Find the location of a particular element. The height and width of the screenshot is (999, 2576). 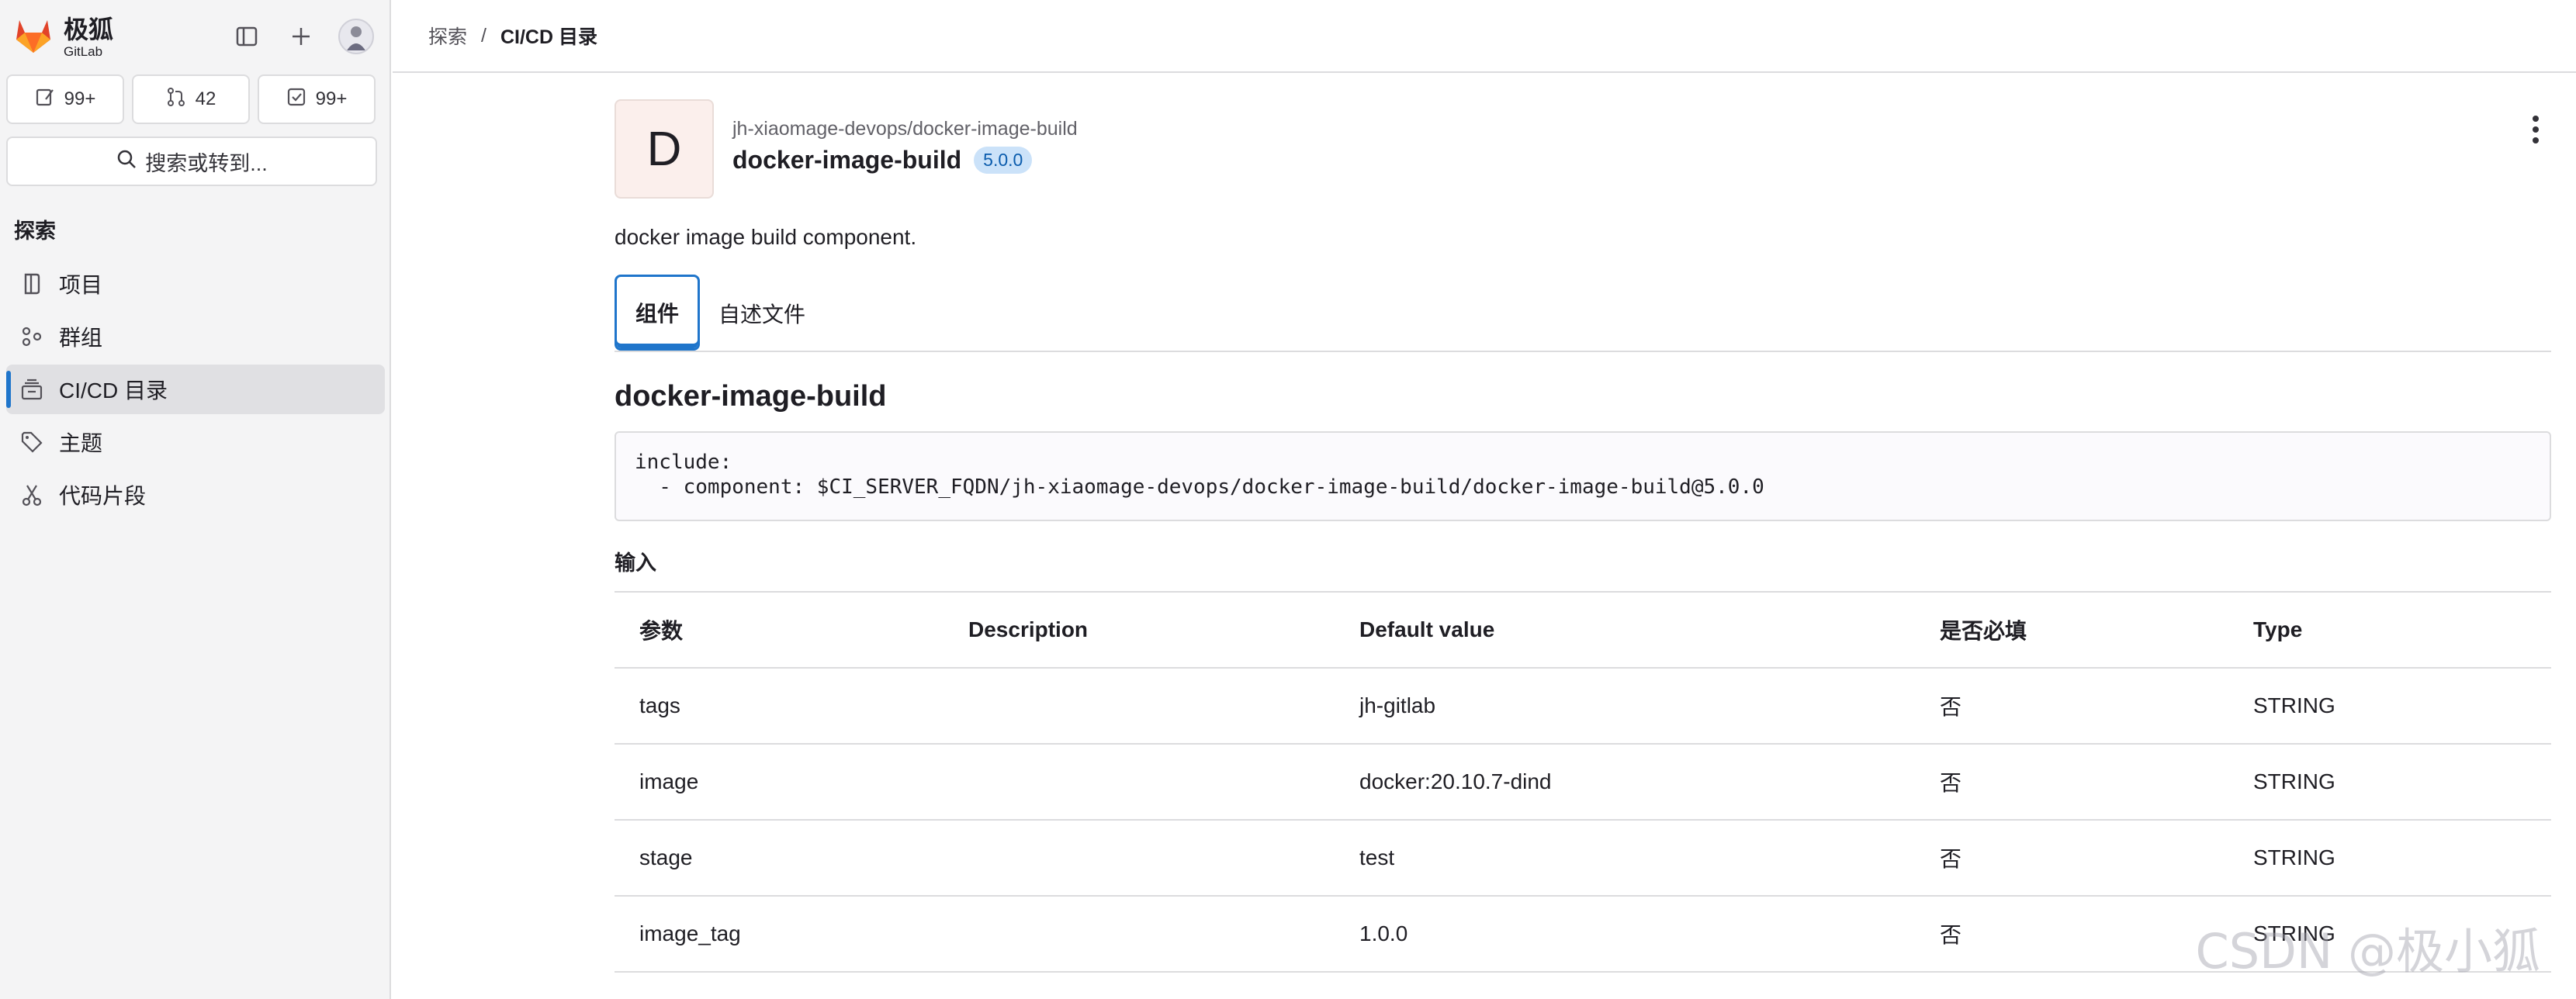

table-row: tags jh-gitlab 否 STRING is located at coordinates (1583, 707).